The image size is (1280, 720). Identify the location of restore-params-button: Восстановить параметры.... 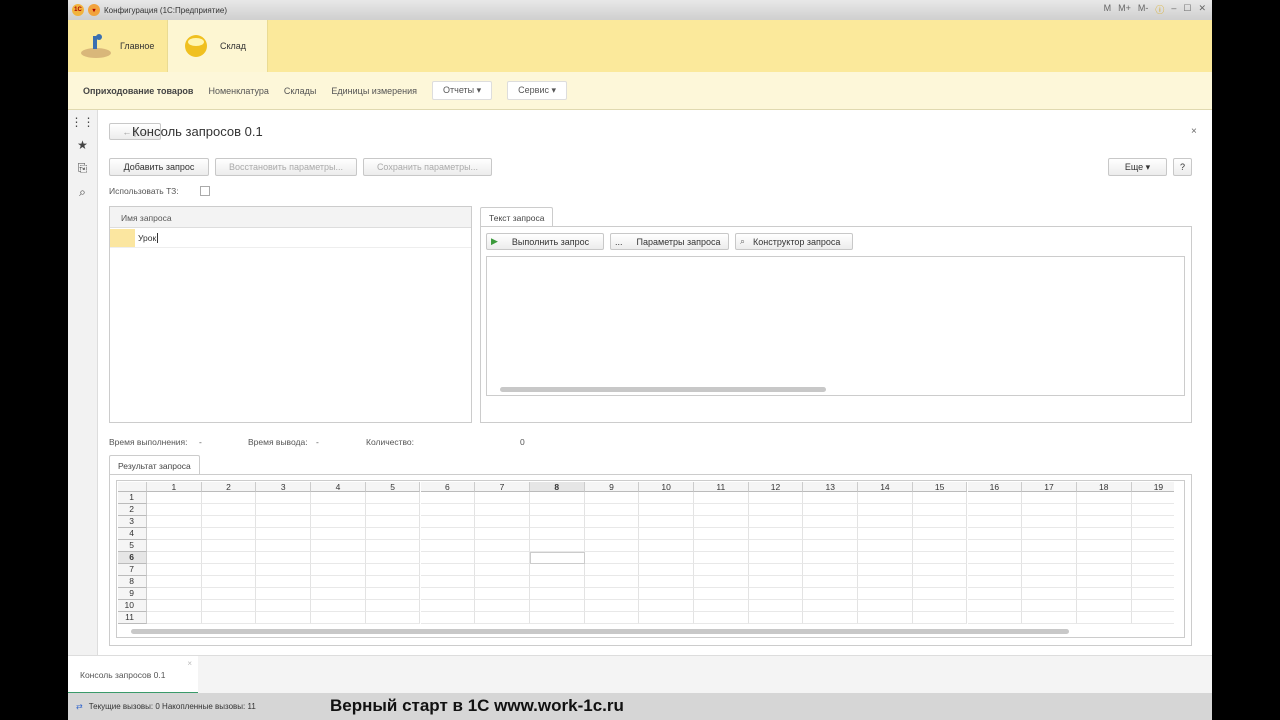
(286, 167).